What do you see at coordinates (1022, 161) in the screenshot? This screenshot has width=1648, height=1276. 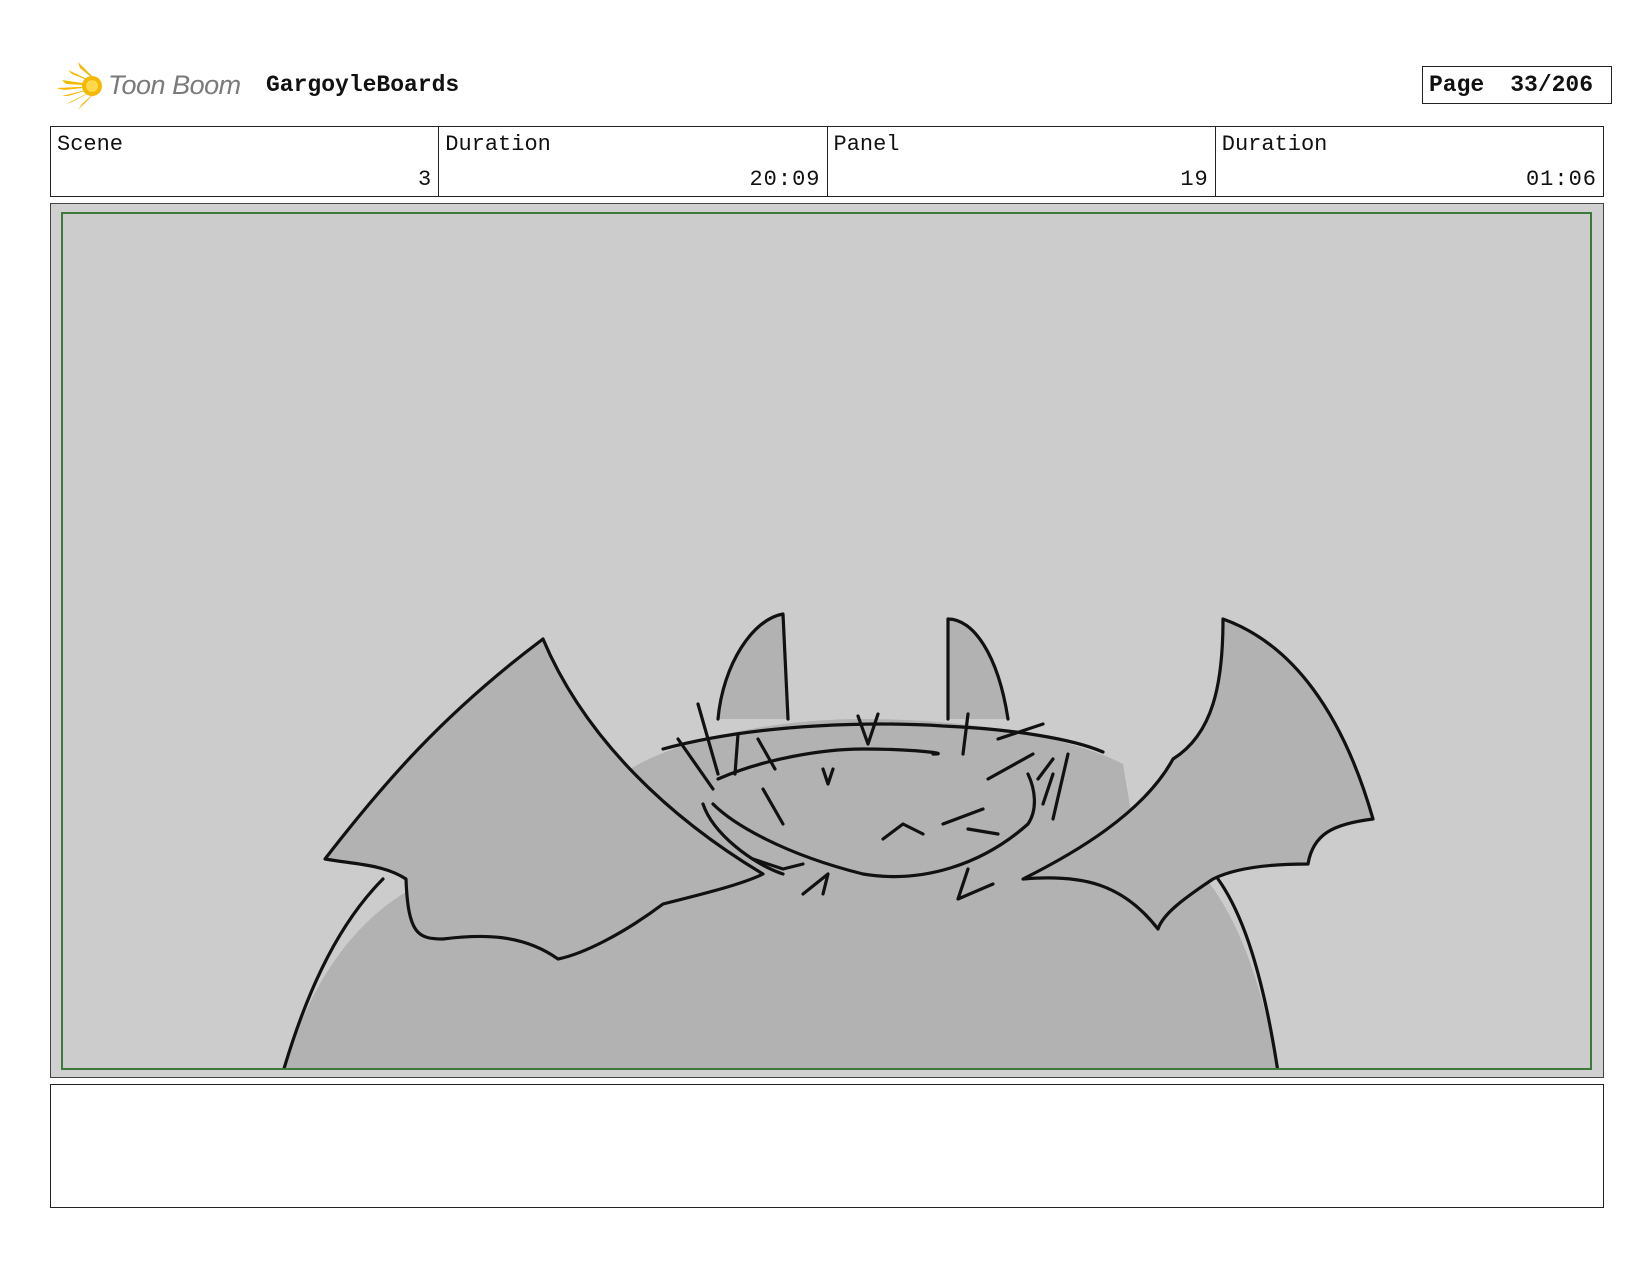 I see `panel-cell: Panel 19` at bounding box center [1022, 161].